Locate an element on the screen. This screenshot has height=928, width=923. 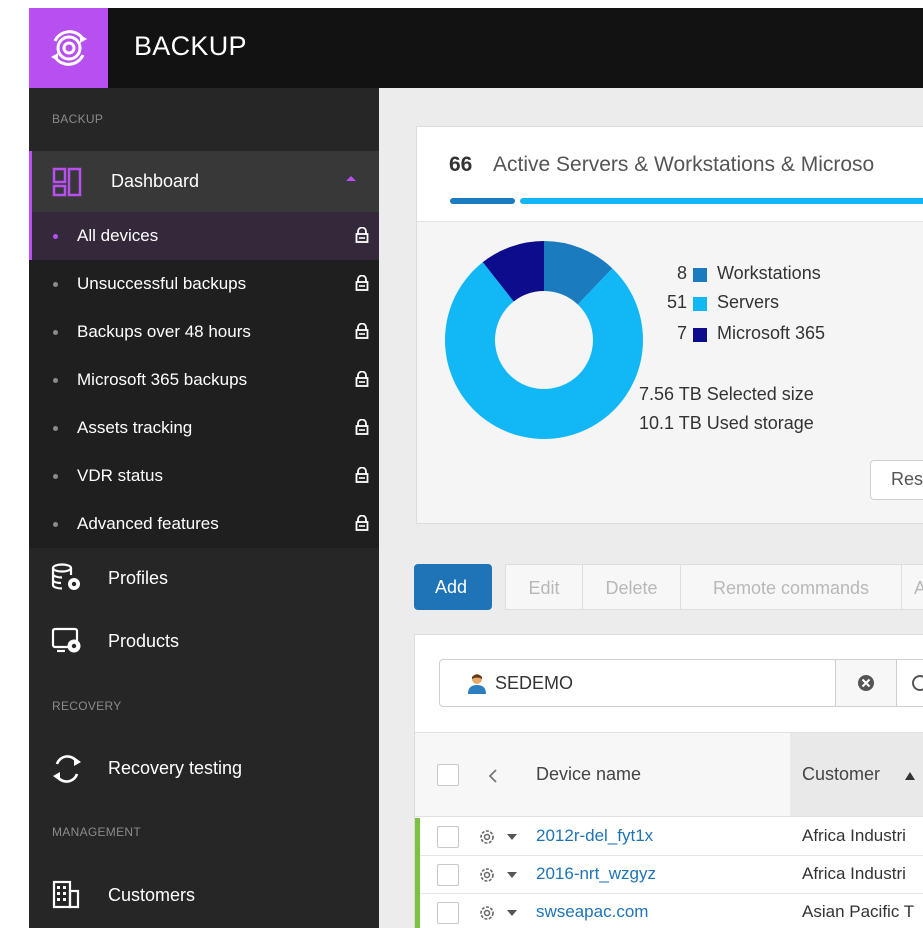
sidebar-item-label: Recovery testing is located at coordinates (175, 768).